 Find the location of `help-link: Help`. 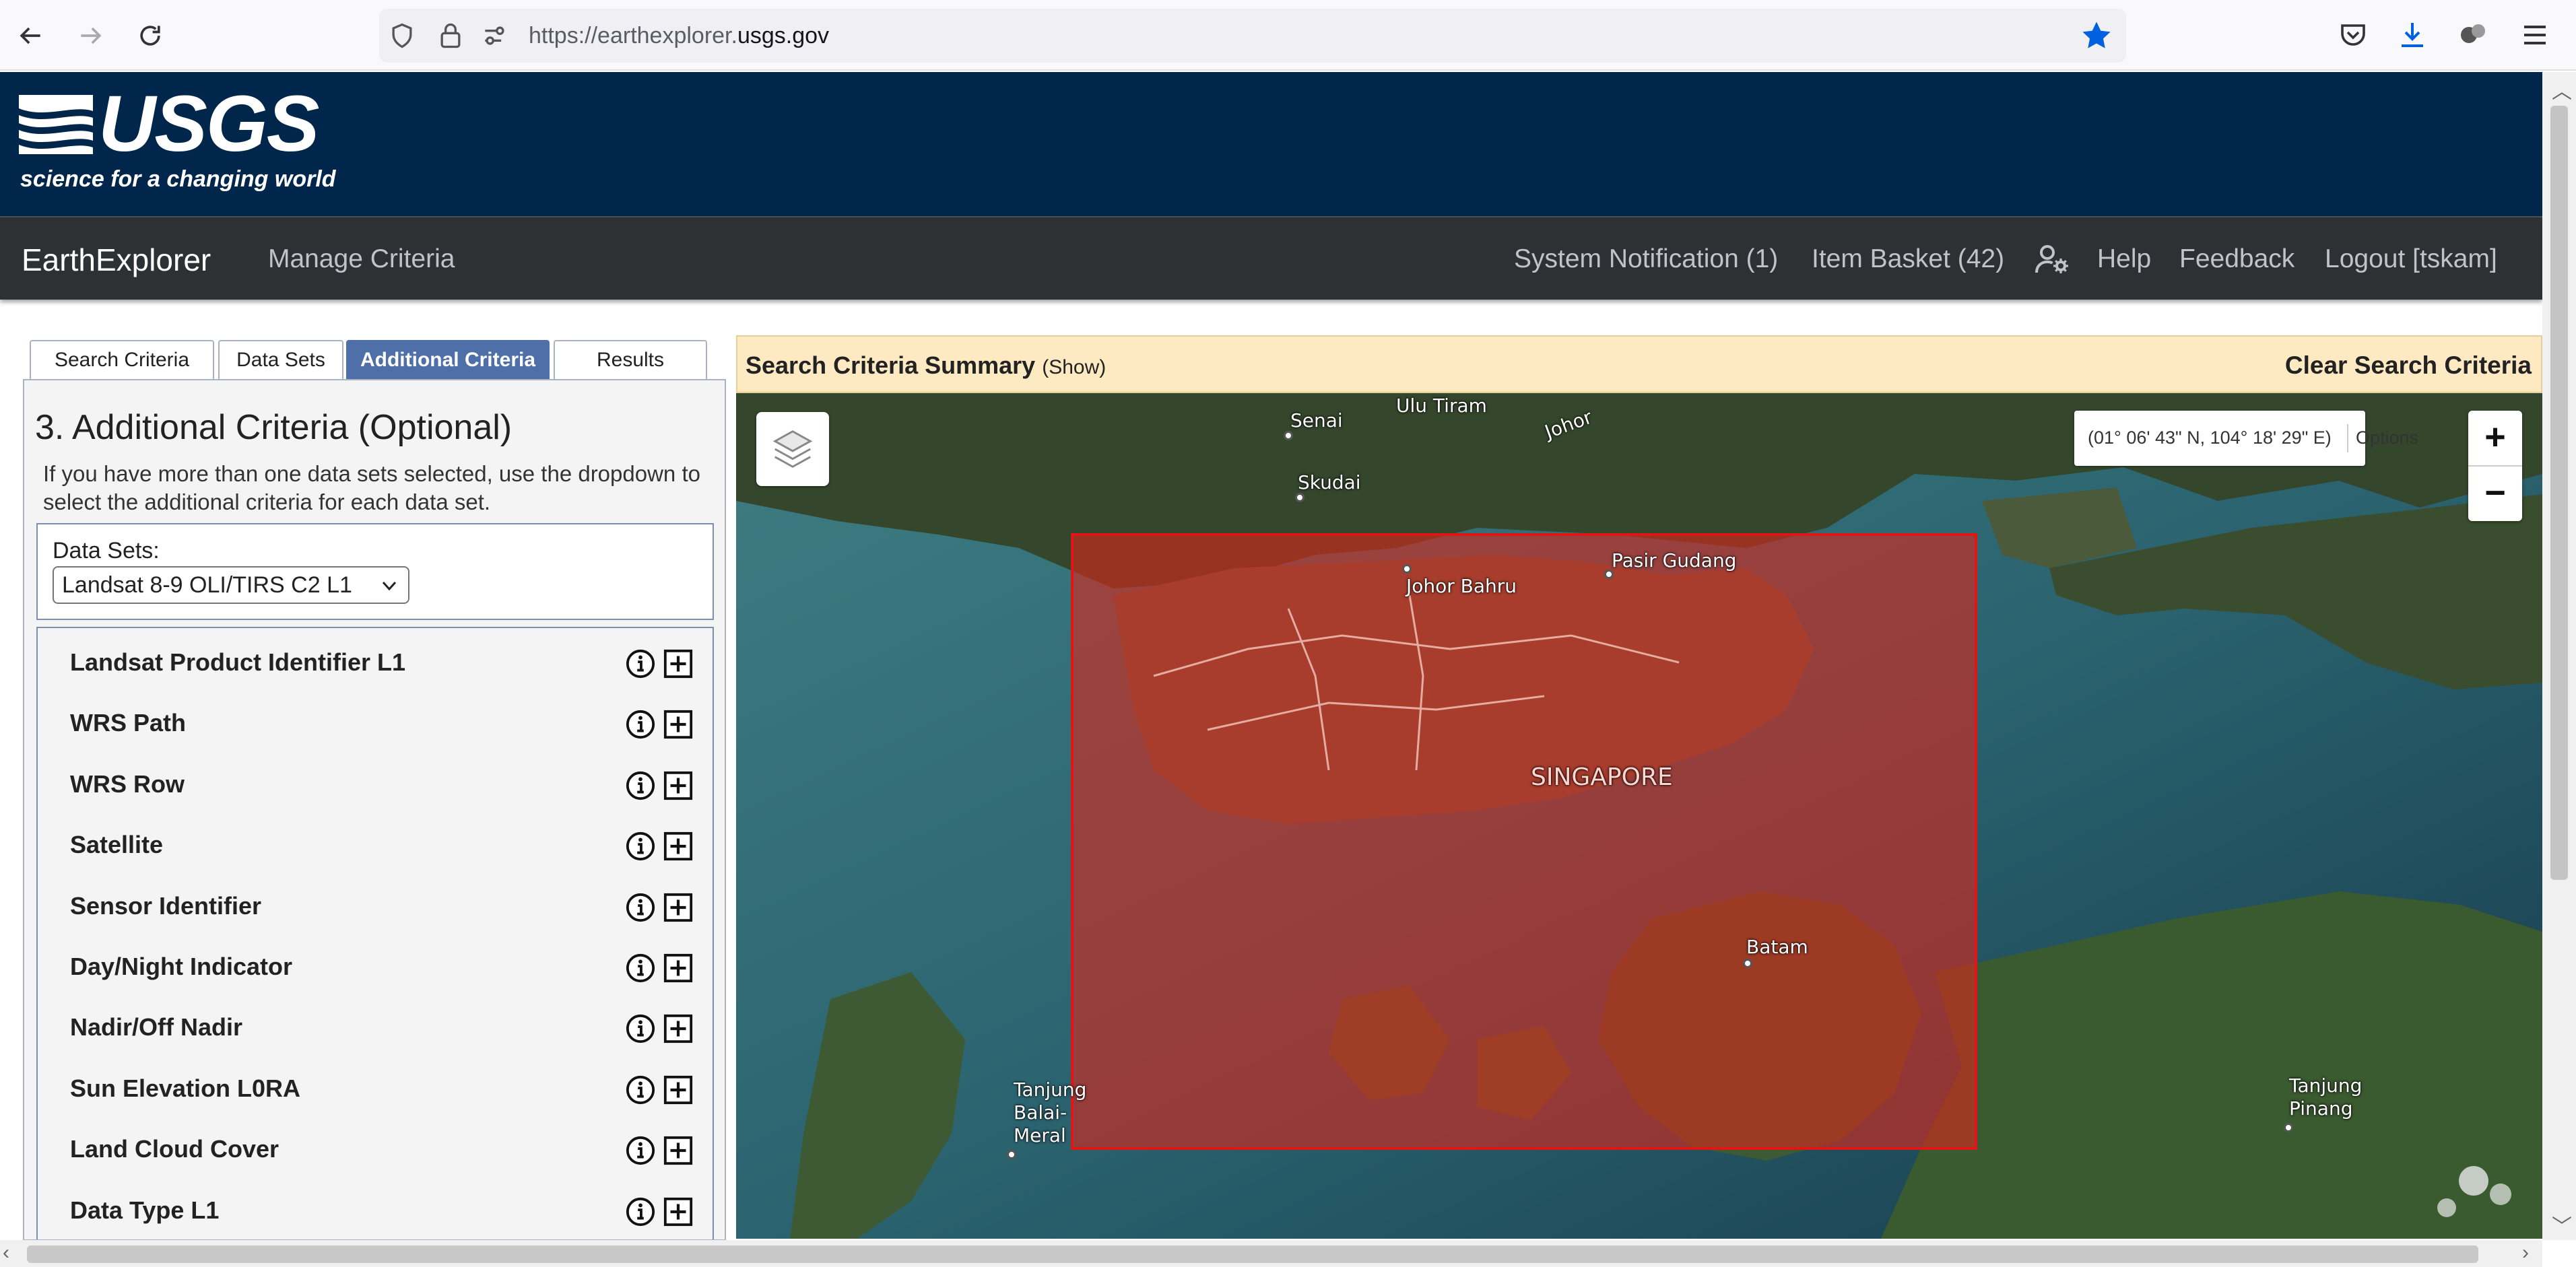

help-link: Help is located at coordinates (2124, 259).